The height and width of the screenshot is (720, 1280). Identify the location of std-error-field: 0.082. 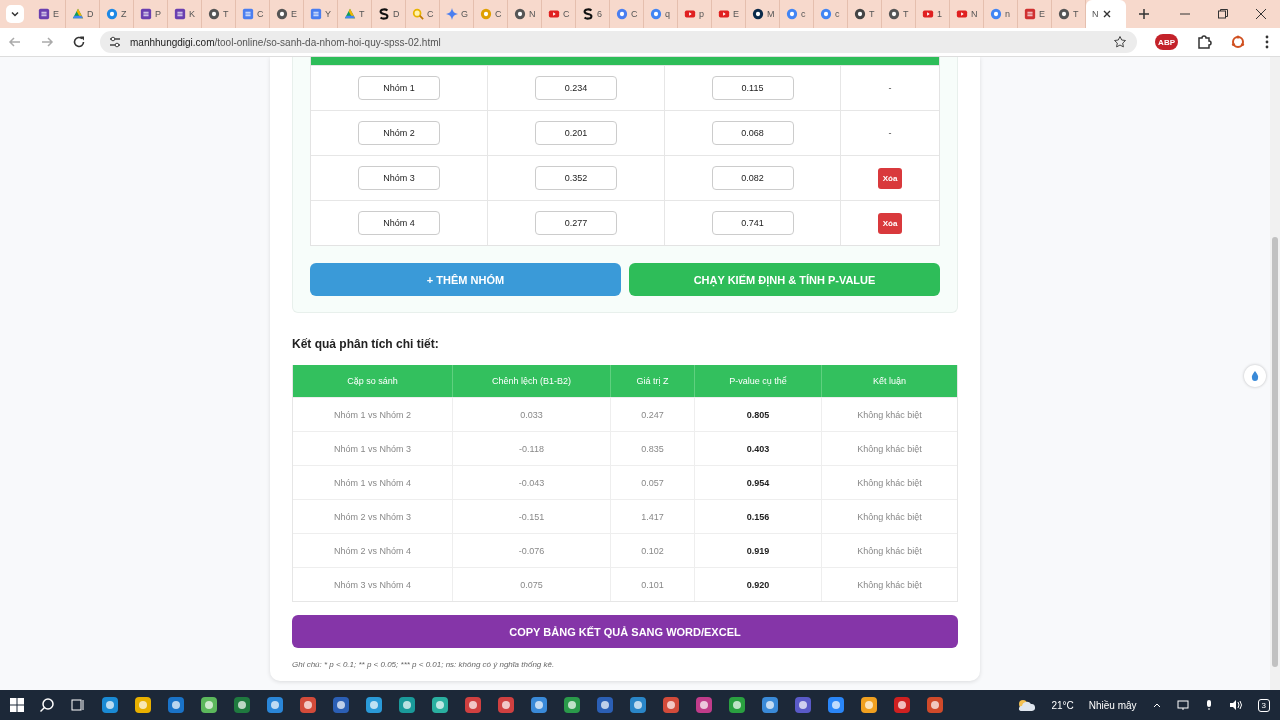
(752, 178).